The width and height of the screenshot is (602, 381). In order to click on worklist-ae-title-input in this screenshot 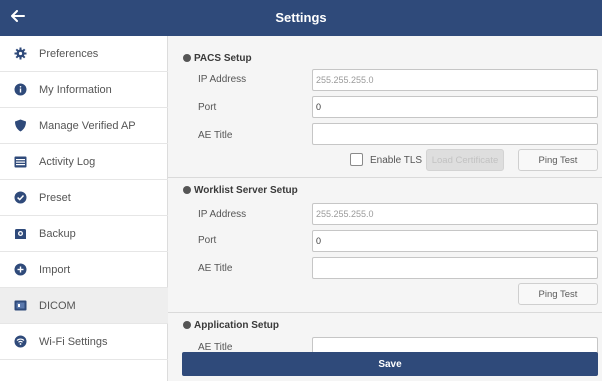, I will do `click(455, 268)`.